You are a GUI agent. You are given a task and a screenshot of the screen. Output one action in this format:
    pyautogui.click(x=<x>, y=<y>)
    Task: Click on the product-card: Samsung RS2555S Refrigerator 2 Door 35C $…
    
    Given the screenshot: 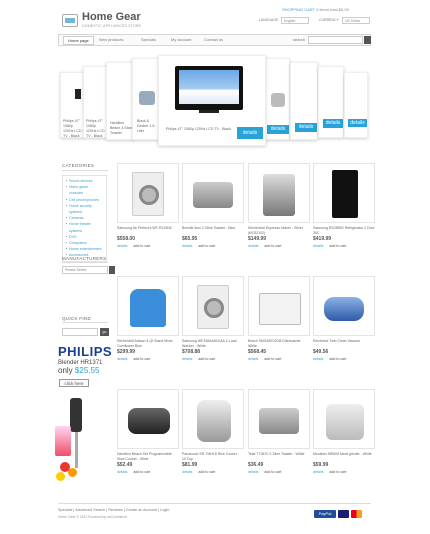 What is the action you would take?
    pyautogui.click(x=344, y=205)
    